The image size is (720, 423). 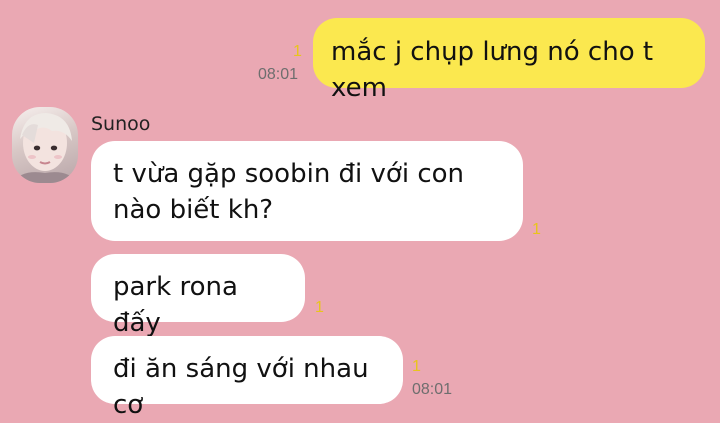 I want to click on message-text: đi ăn sáng với nhau cơ, so click(x=241, y=387).